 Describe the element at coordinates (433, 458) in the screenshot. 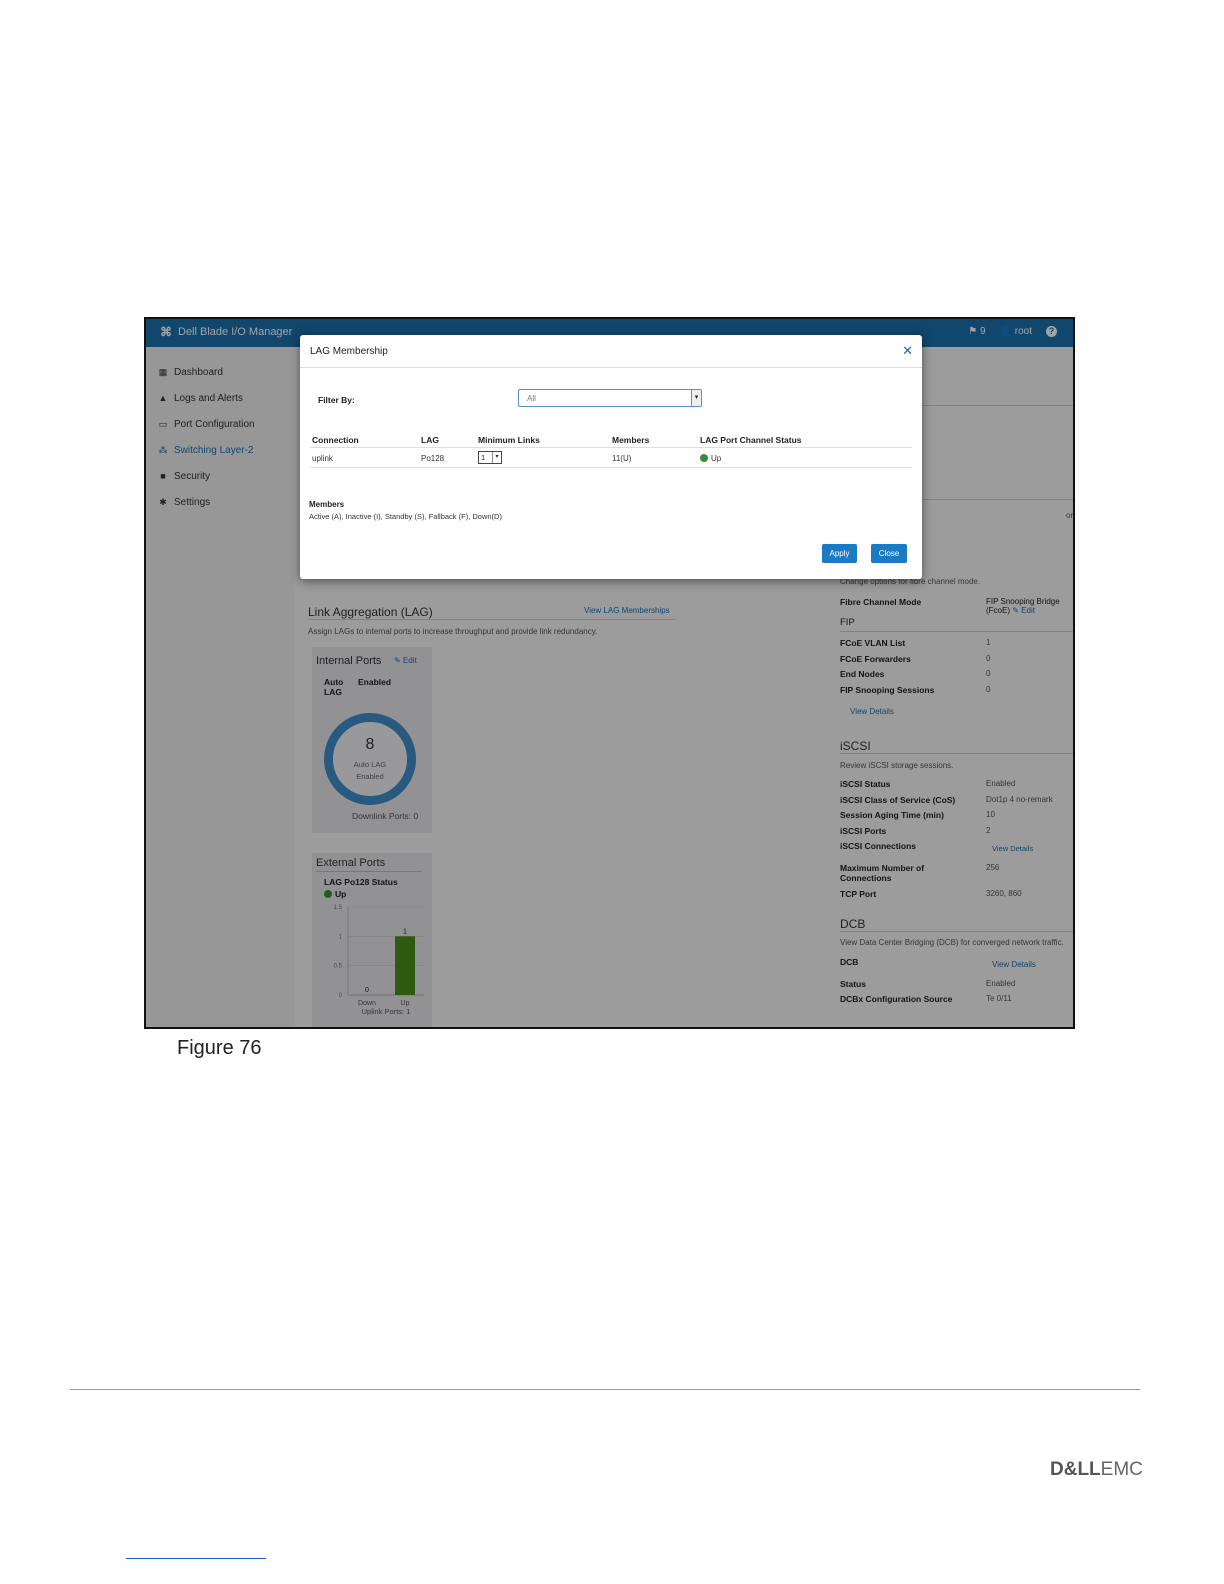

I see `cell-lag: Po128` at that location.